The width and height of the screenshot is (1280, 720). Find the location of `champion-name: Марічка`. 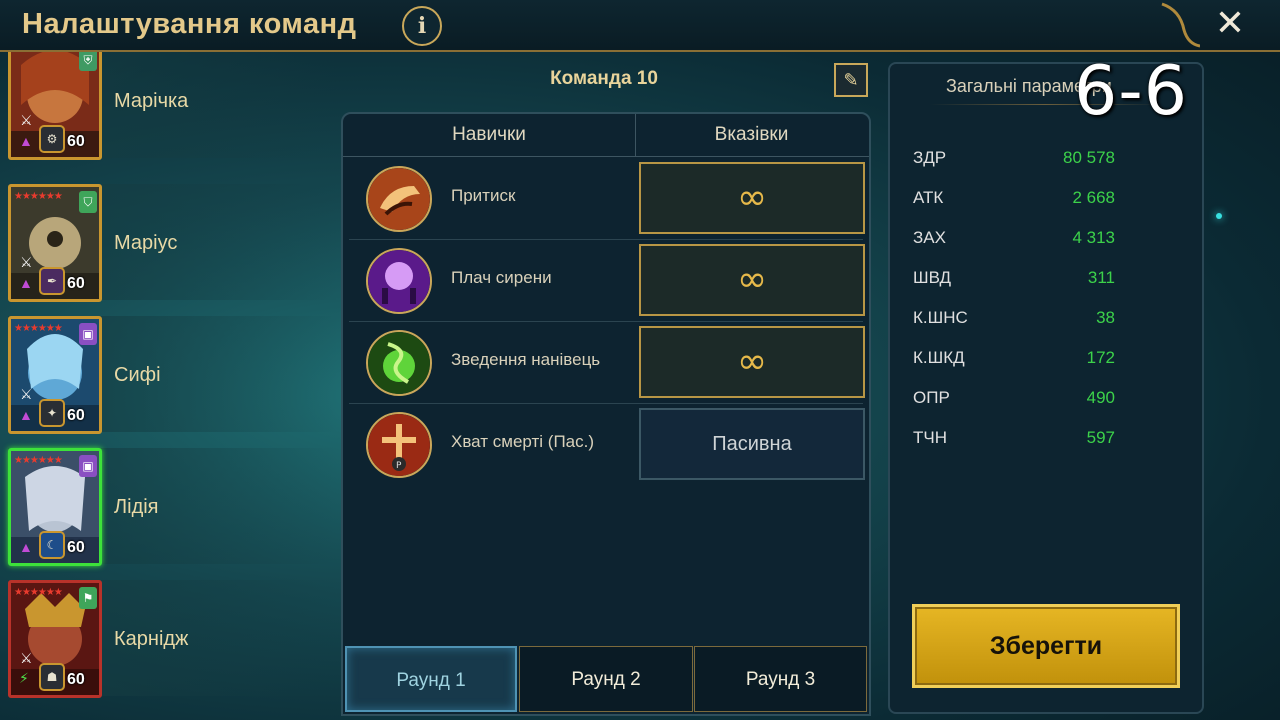

champion-name: Марічка is located at coordinates (151, 101).